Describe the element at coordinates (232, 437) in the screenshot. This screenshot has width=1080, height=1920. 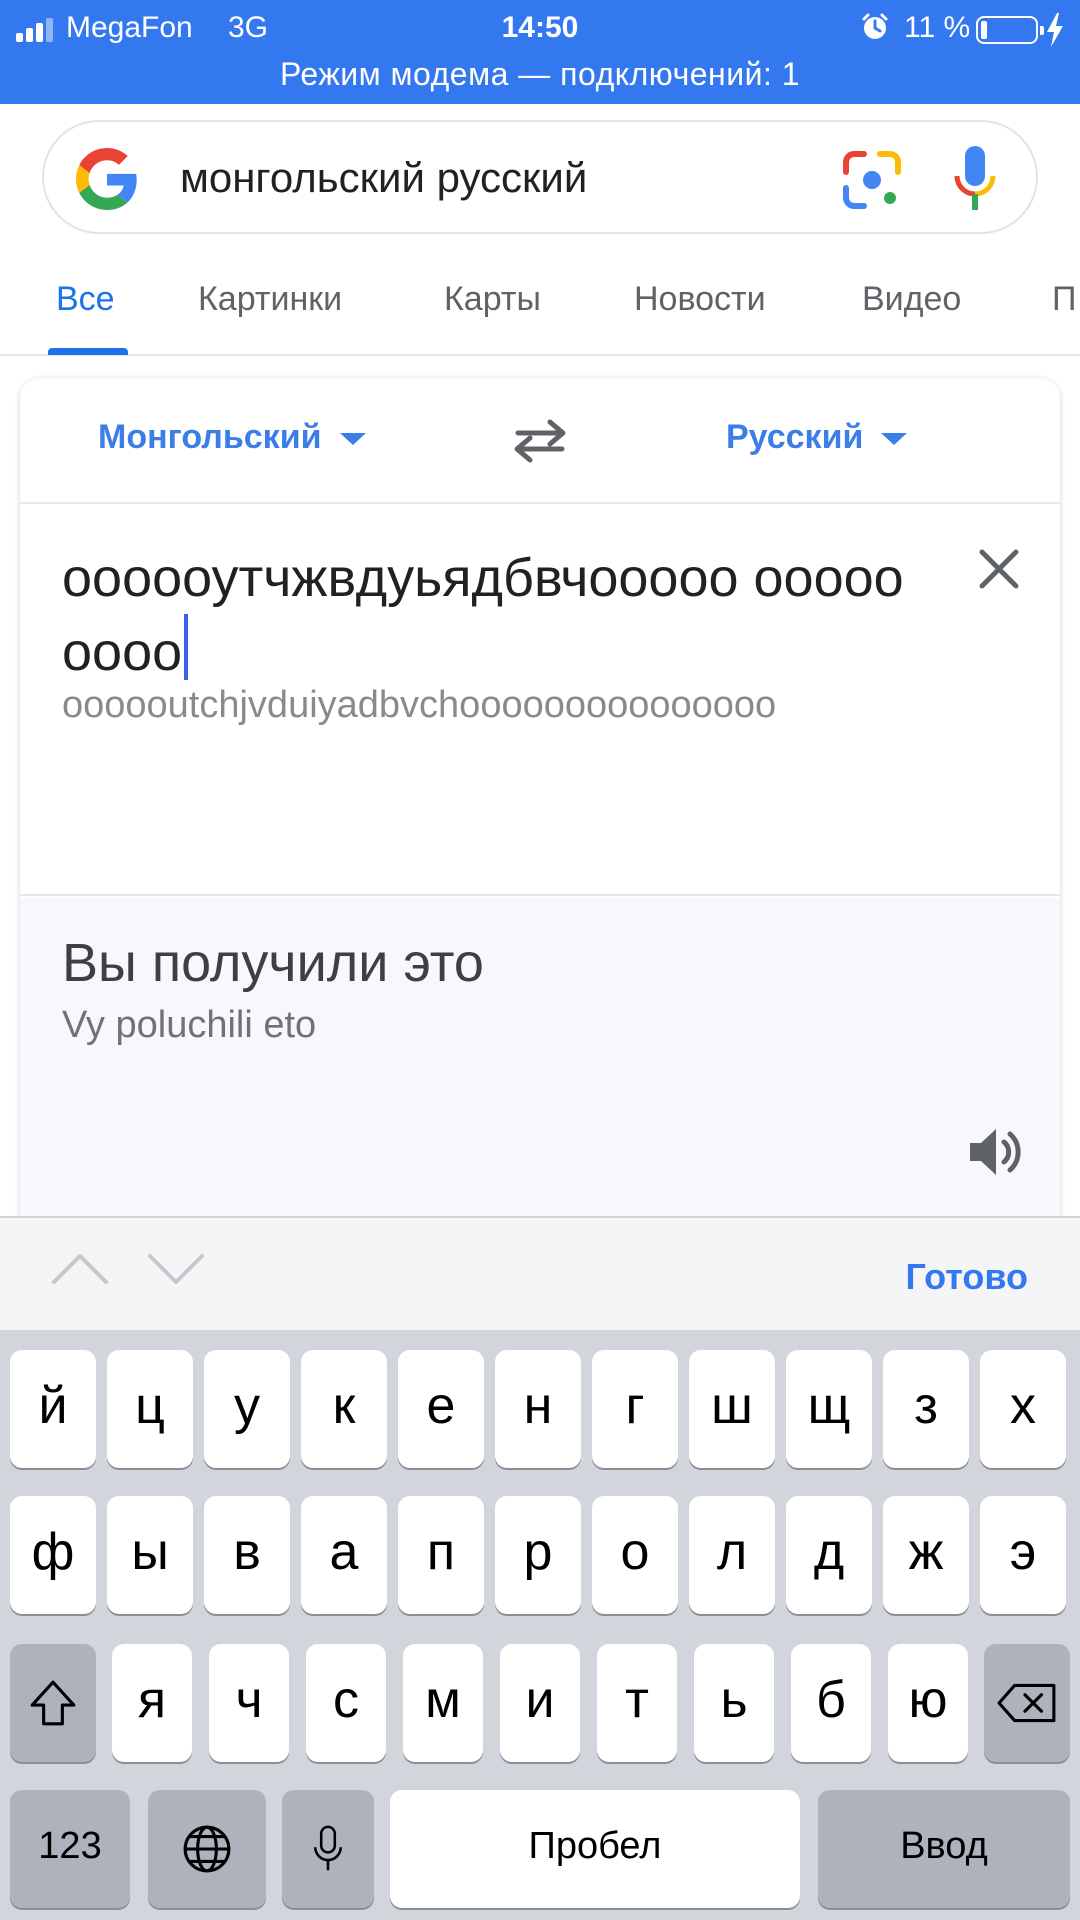
I see `source-language-select: Монгольский` at that location.